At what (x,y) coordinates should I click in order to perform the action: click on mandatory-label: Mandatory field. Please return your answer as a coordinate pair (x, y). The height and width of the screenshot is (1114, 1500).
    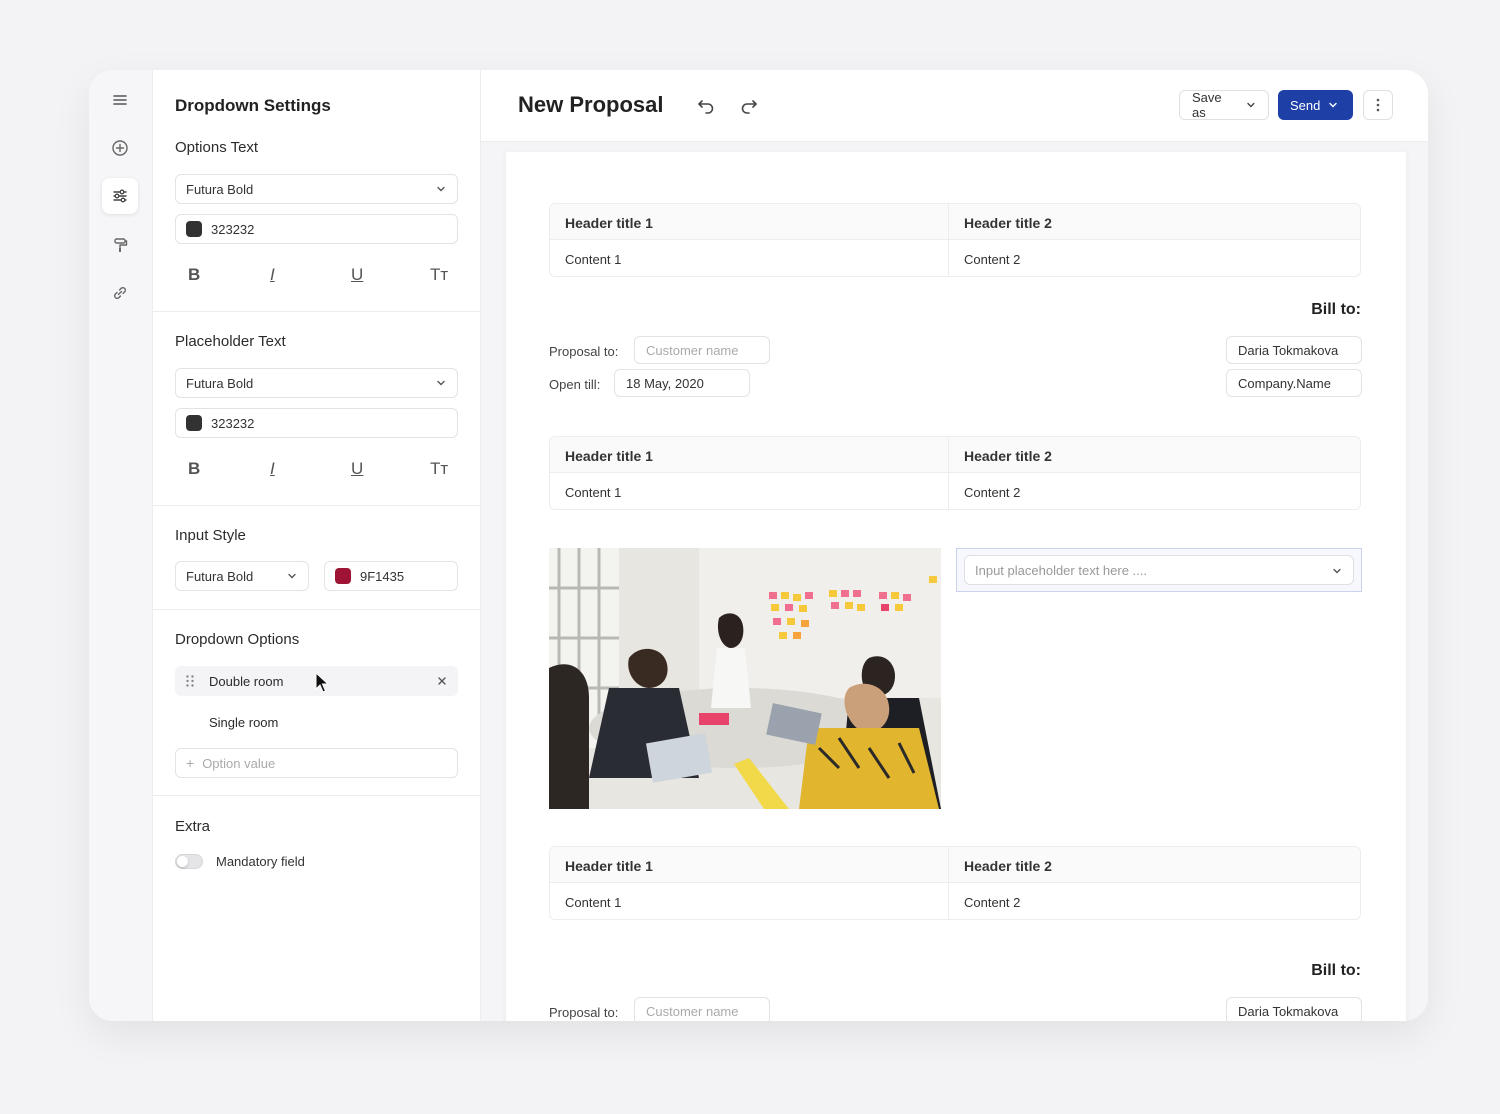
    Looking at the image, I should click on (260, 861).